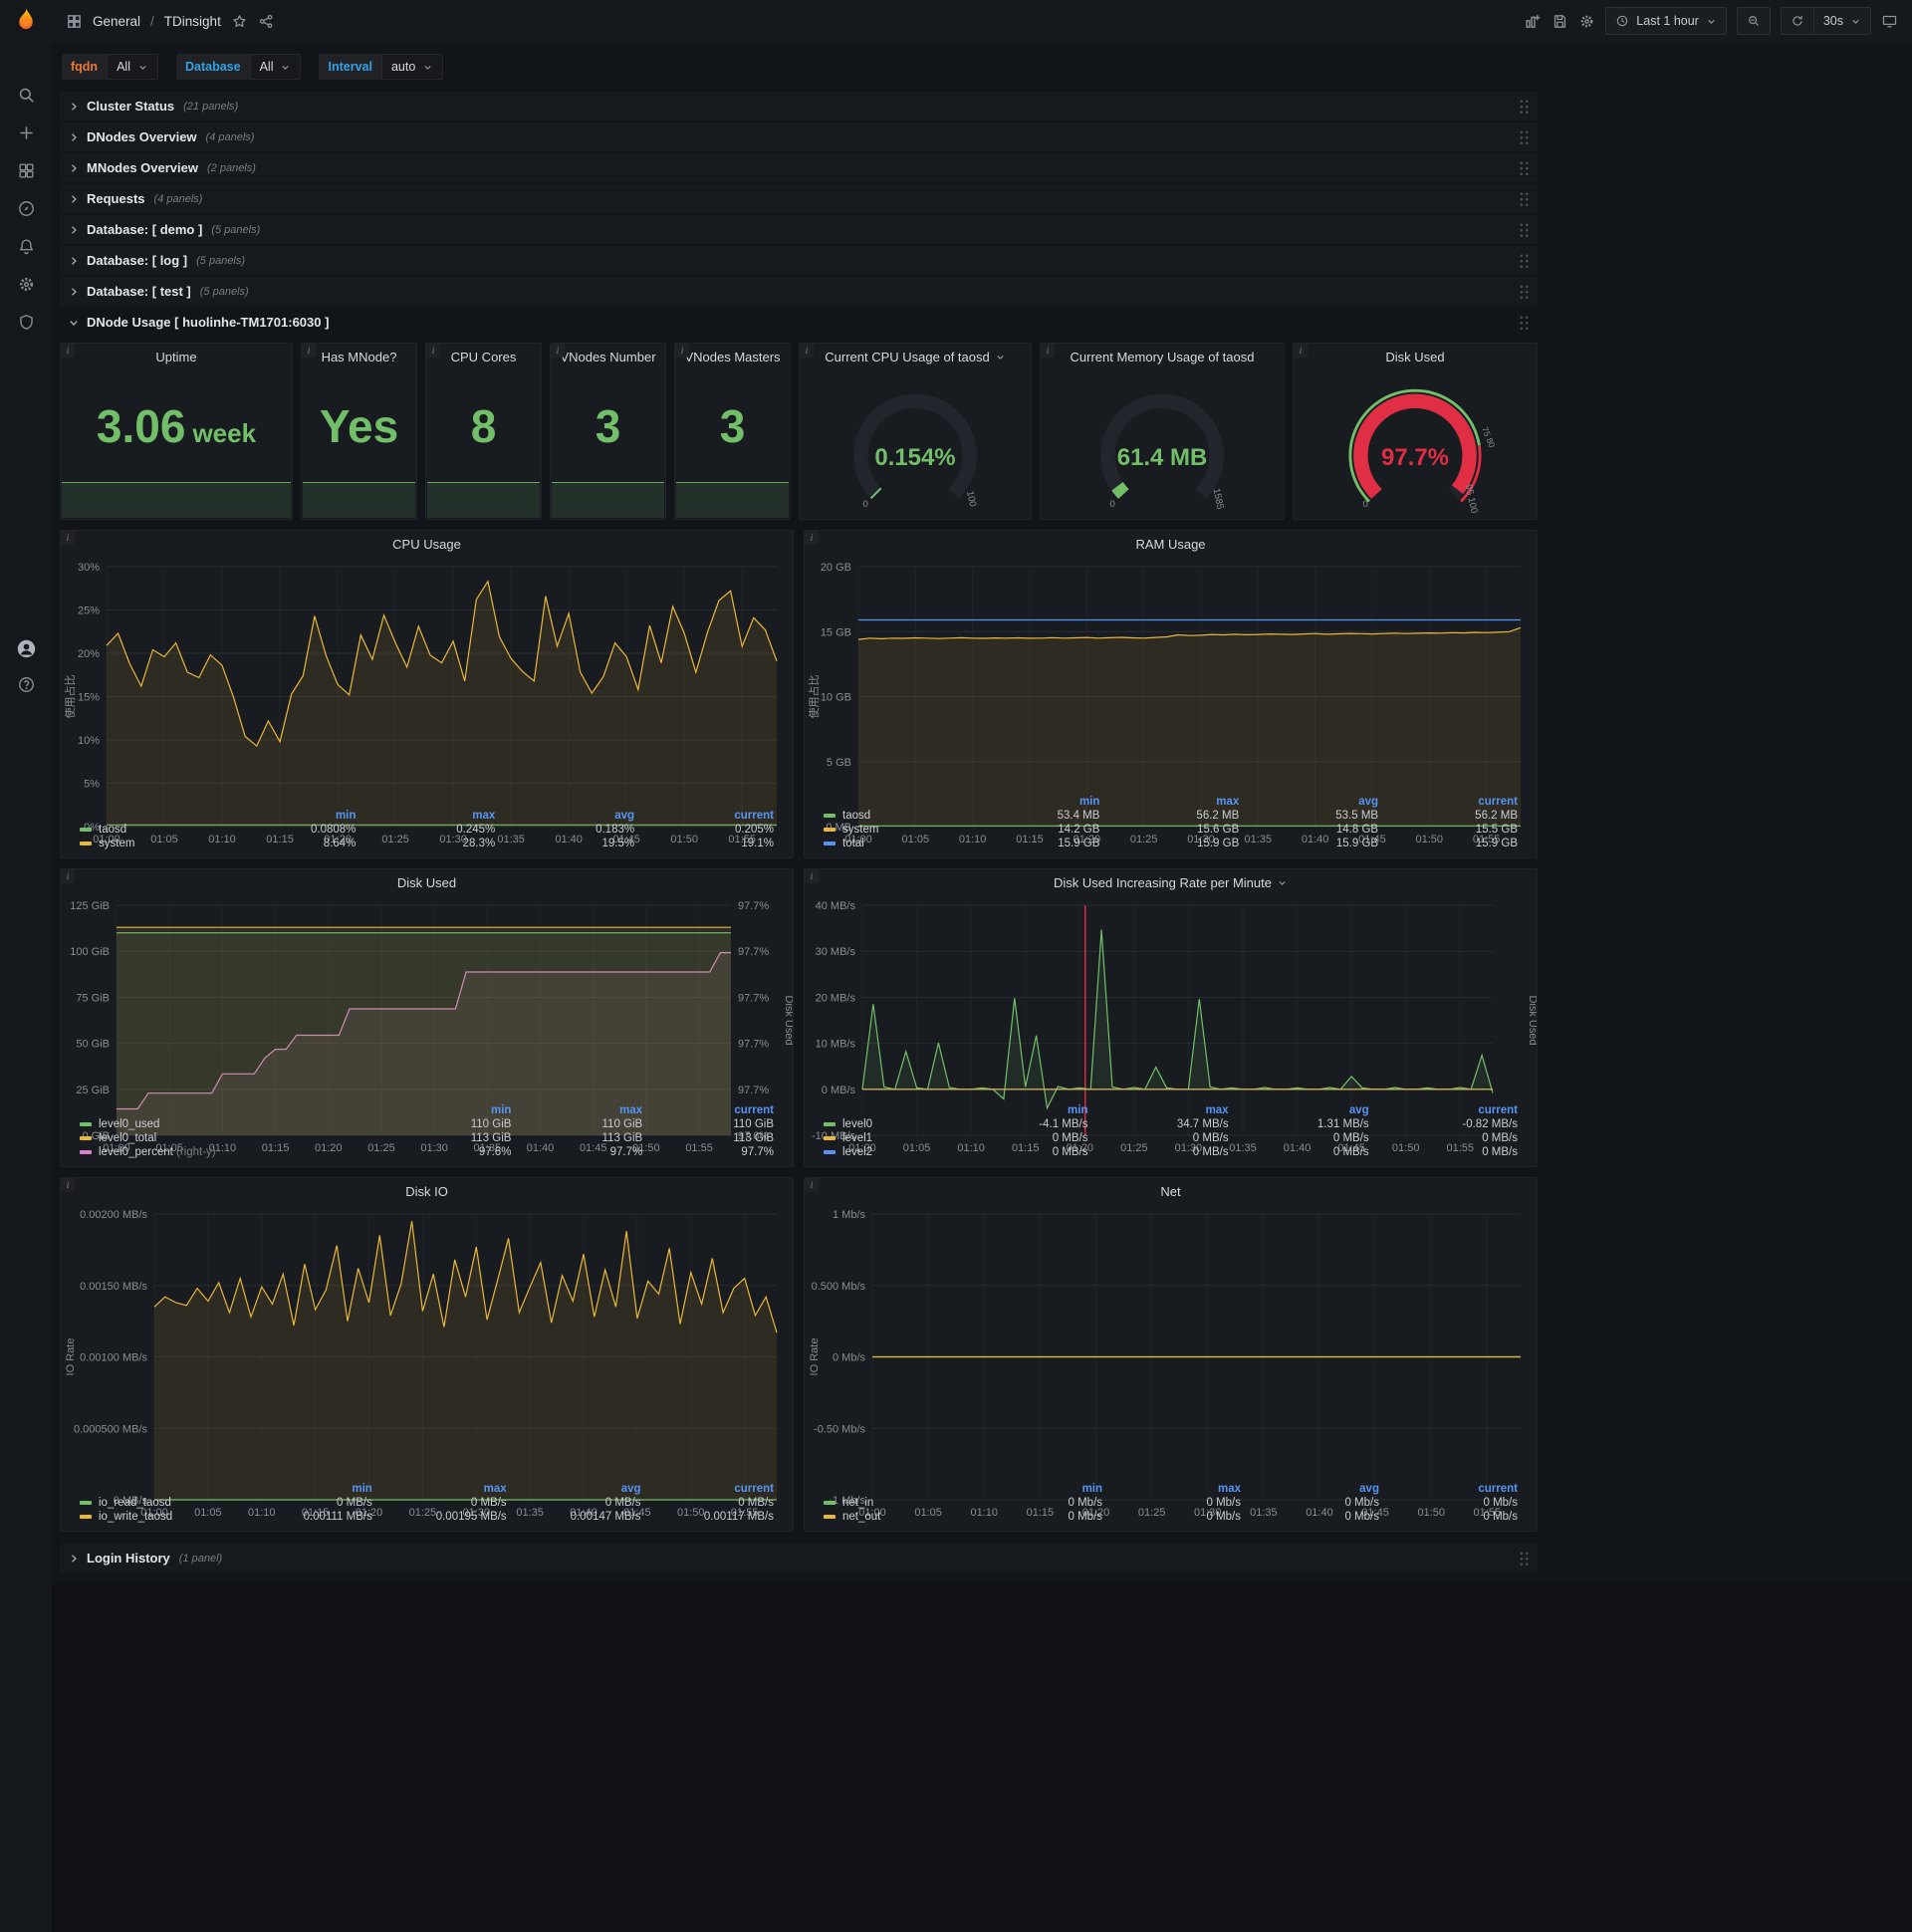 The height and width of the screenshot is (1932, 1912). Describe the element at coordinates (894, 1503) in the screenshot. I see `legend-series-net_in: net_in` at that location.